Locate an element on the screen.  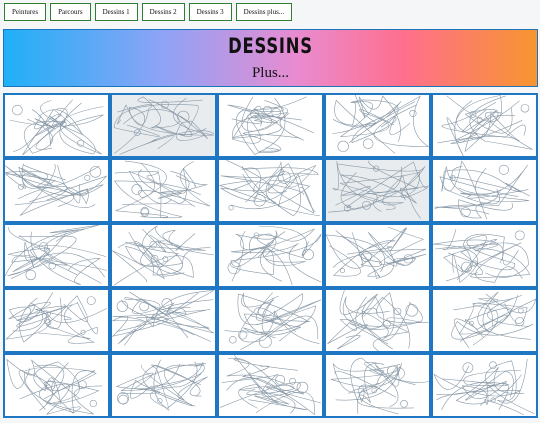
page-title: DESSINS is located at coordinates (270, 46).